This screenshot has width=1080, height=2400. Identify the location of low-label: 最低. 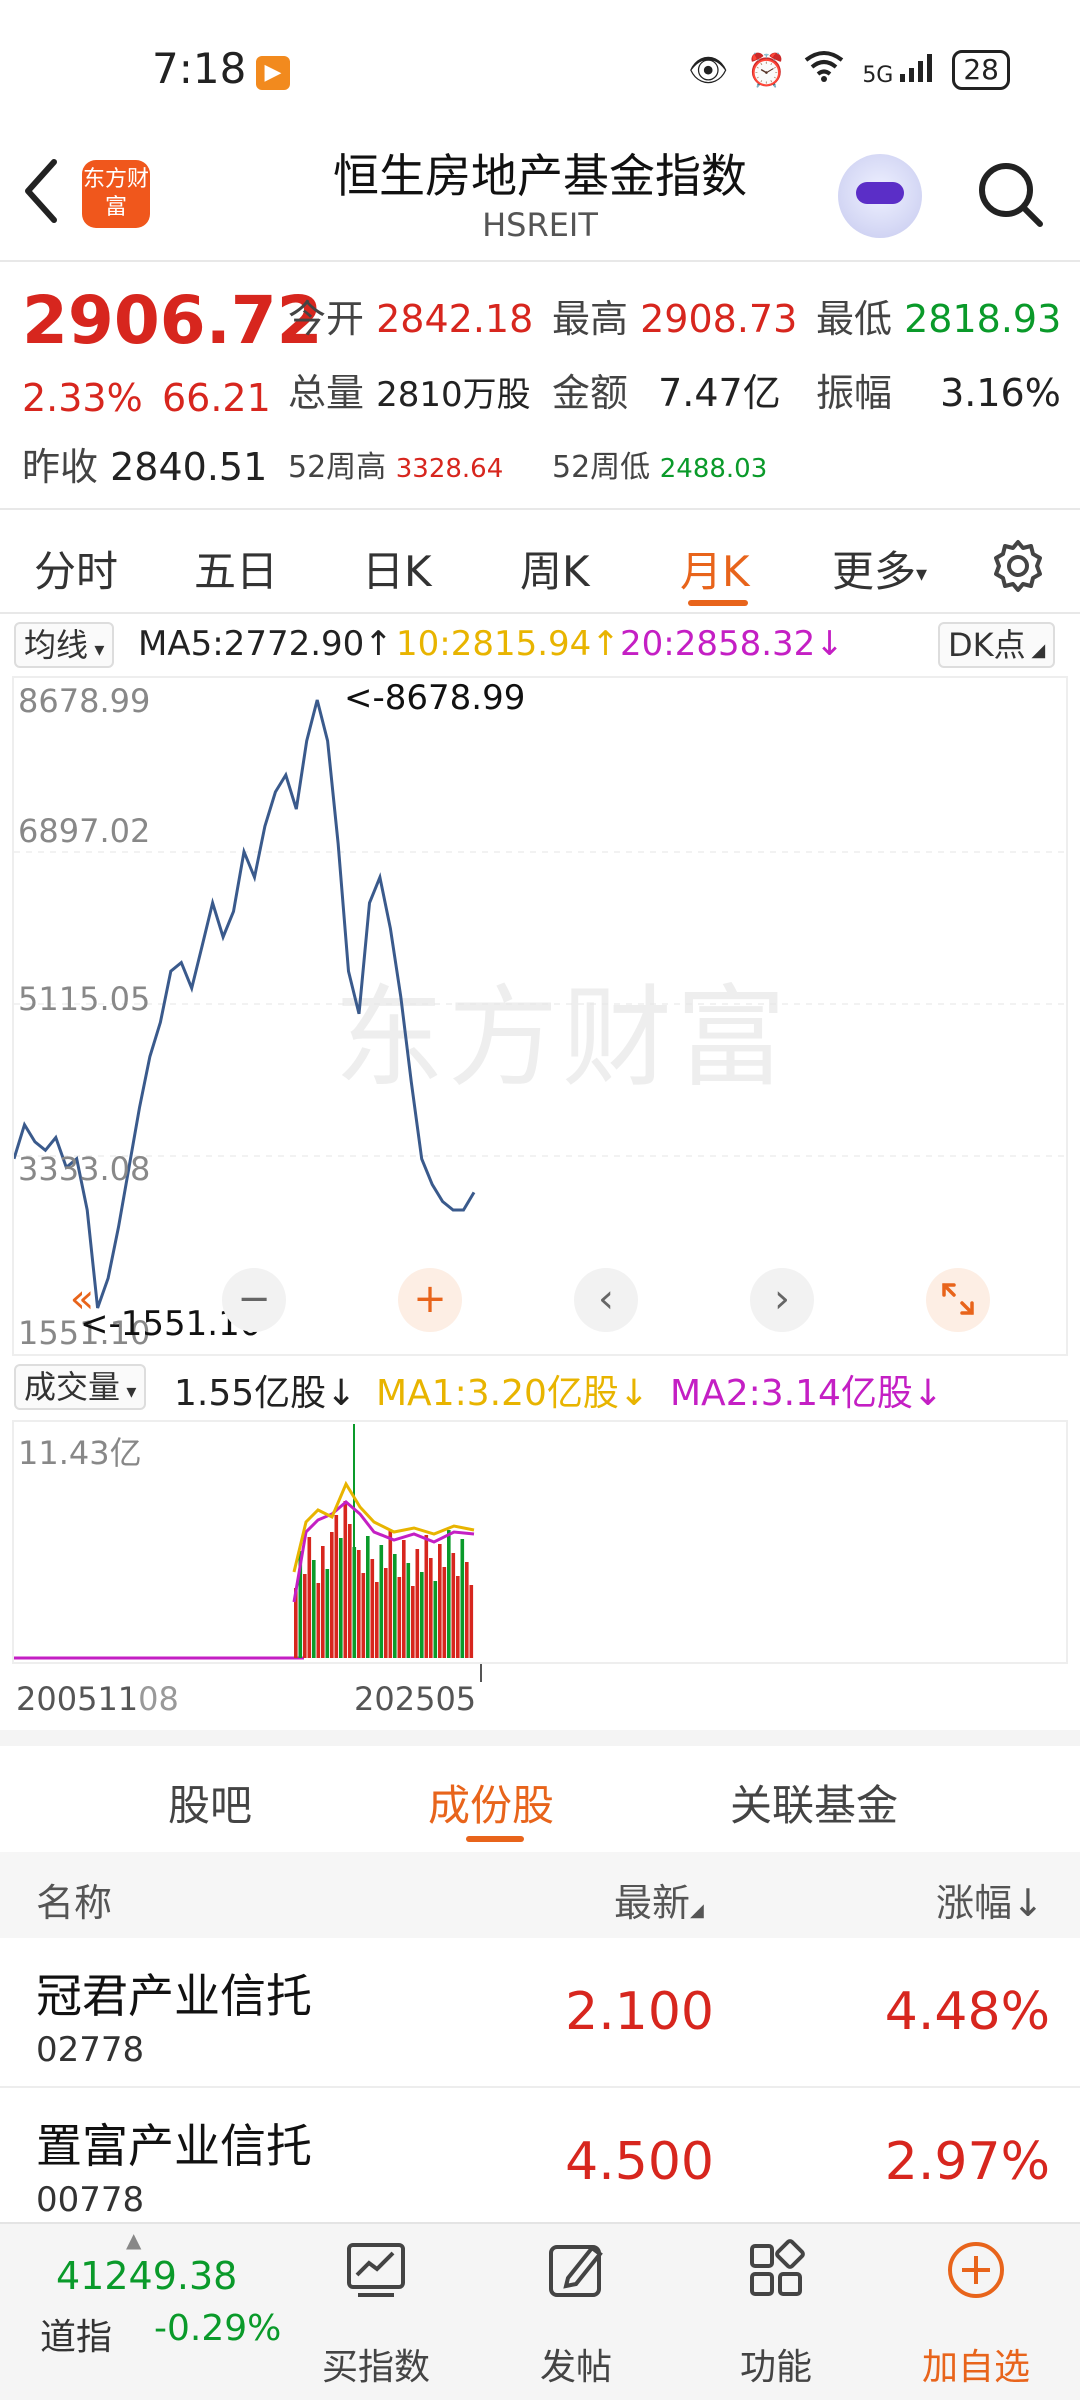
(854, 319).